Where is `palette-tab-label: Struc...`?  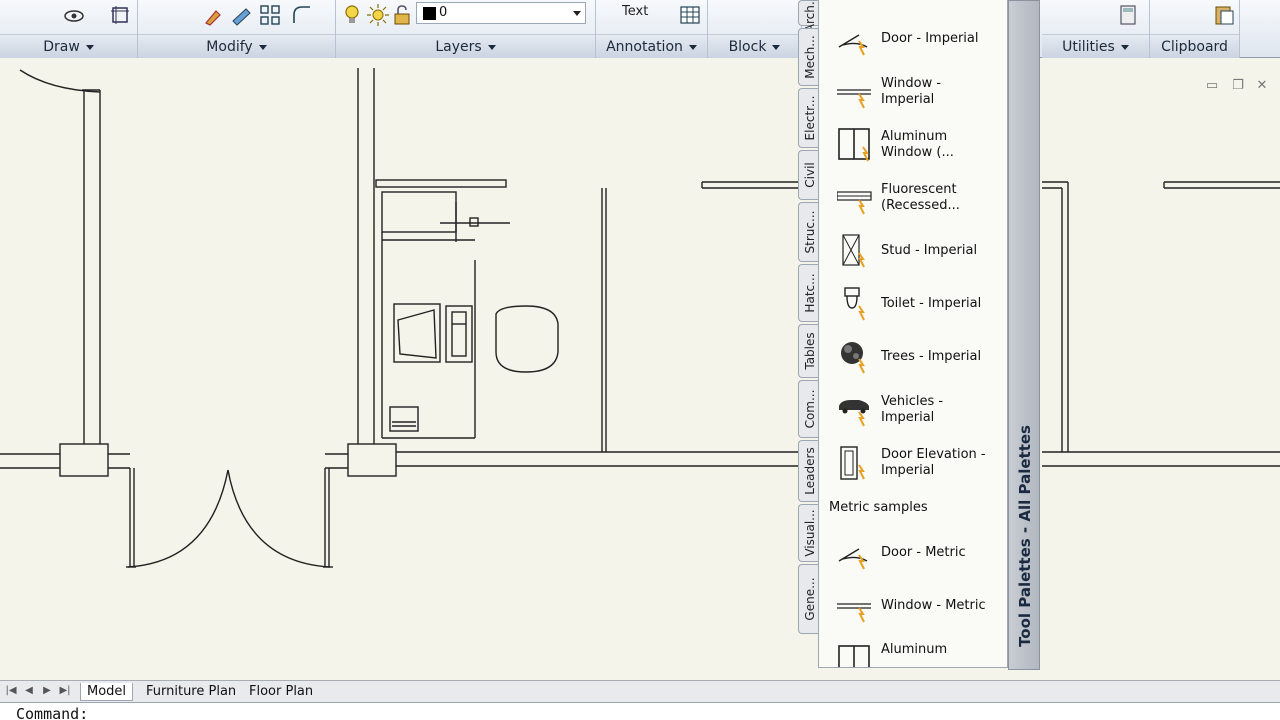 palette-tab-label: Struc... is located at coordinates (809, 232).